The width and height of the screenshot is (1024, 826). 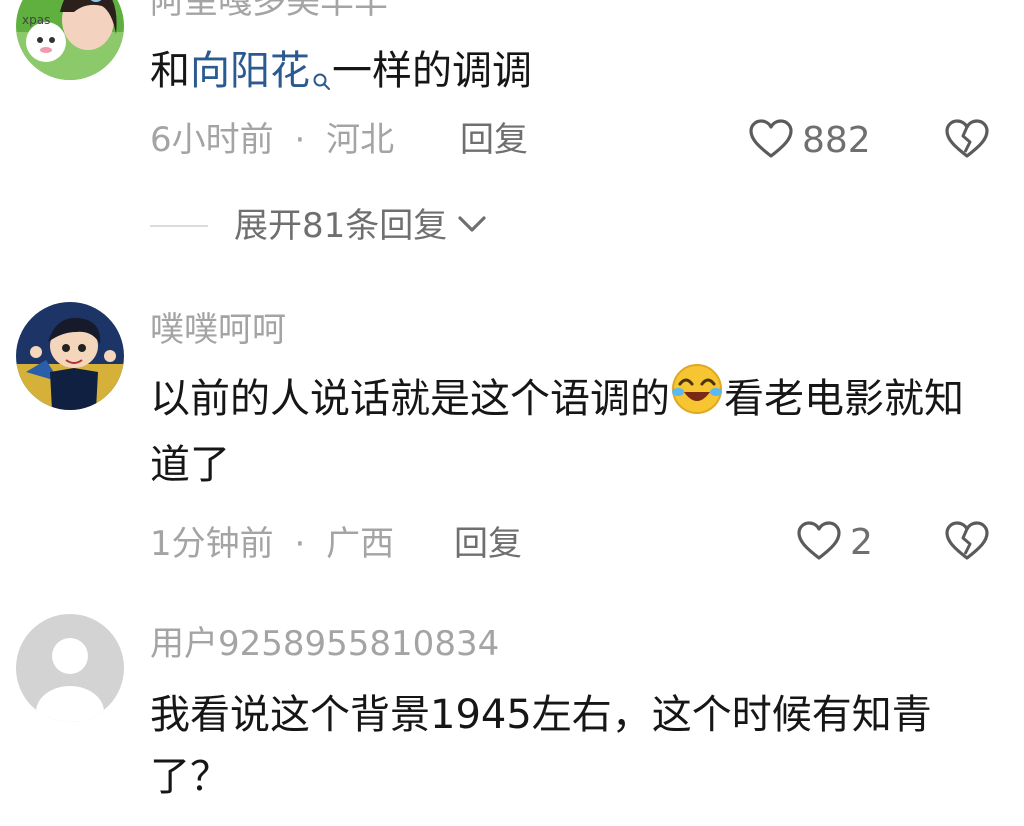 I want to click on search-icon, so click(x=322, y=79).